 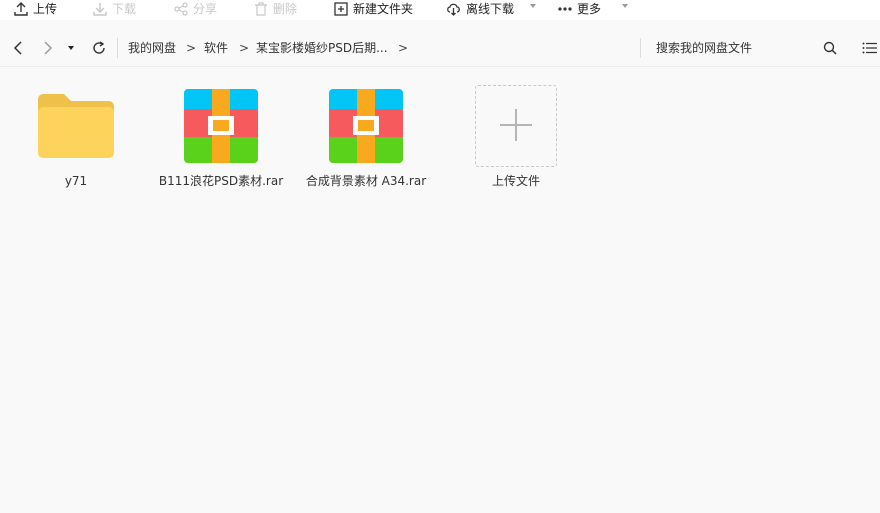 What do you see at coordinates (99, 48) in the screenshot?
I see `refresh-icon` at bounding box center [99, 48].